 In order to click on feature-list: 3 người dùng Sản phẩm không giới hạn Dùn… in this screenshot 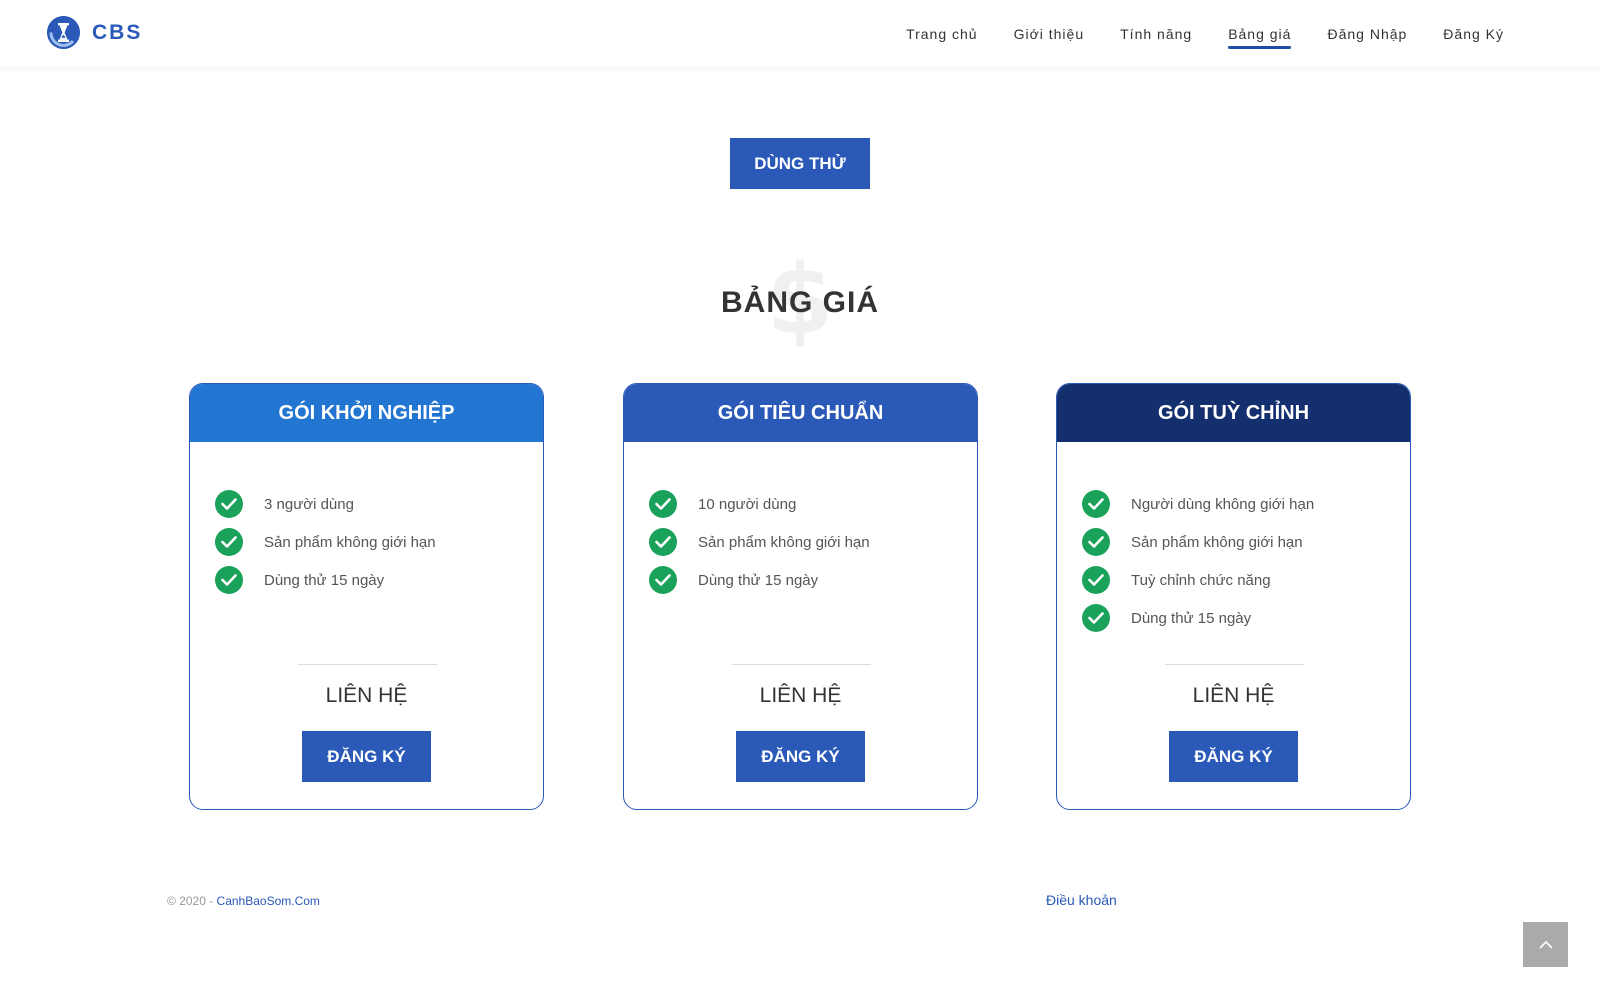, I will do `click(366, 582)`.